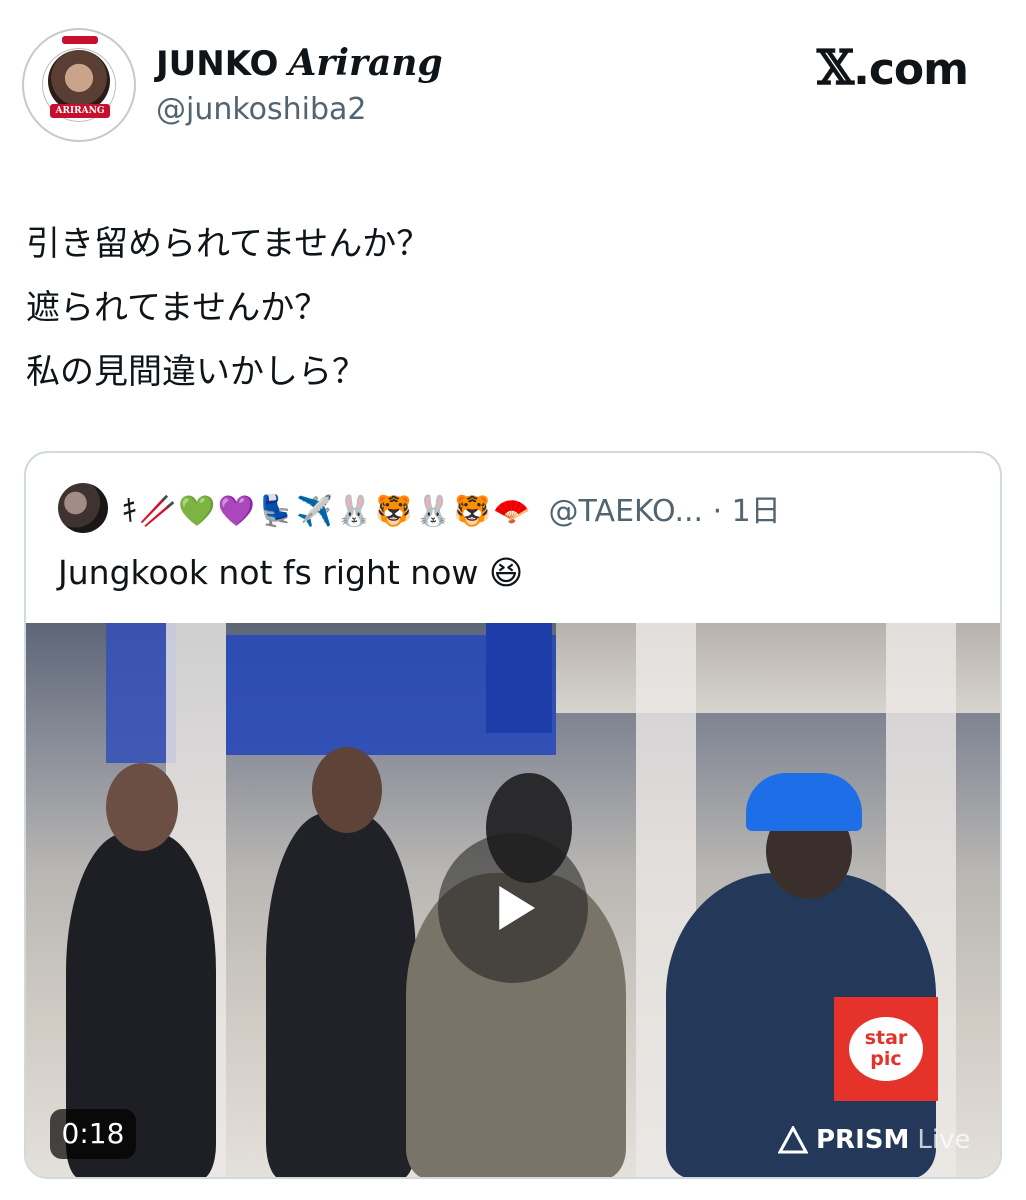  I want to click on tweet-line: 遮られてませんか？, so click(177, 308).